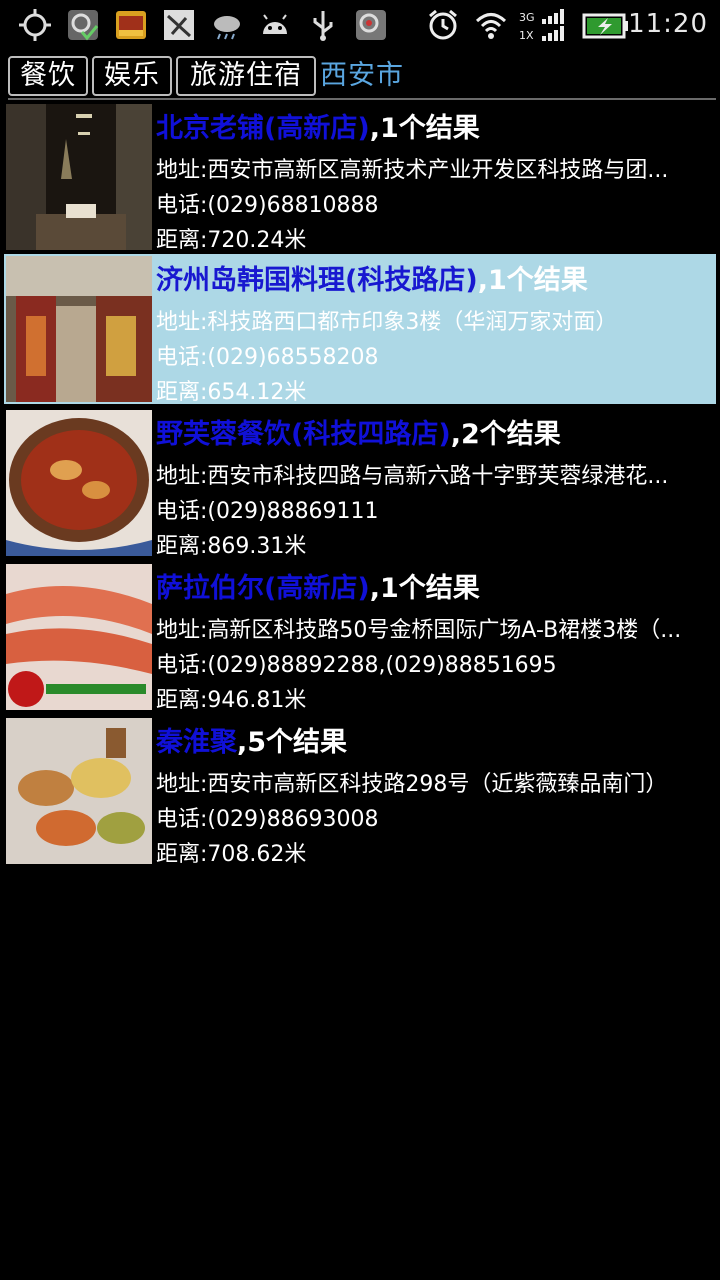 Image resolution: width=720 pixels, height=1280 pixels. What do you see at coordinates (231, 392) in the screenshot?
I see `distance-text: 距离:654.12米` at bounding box center [231, 392].